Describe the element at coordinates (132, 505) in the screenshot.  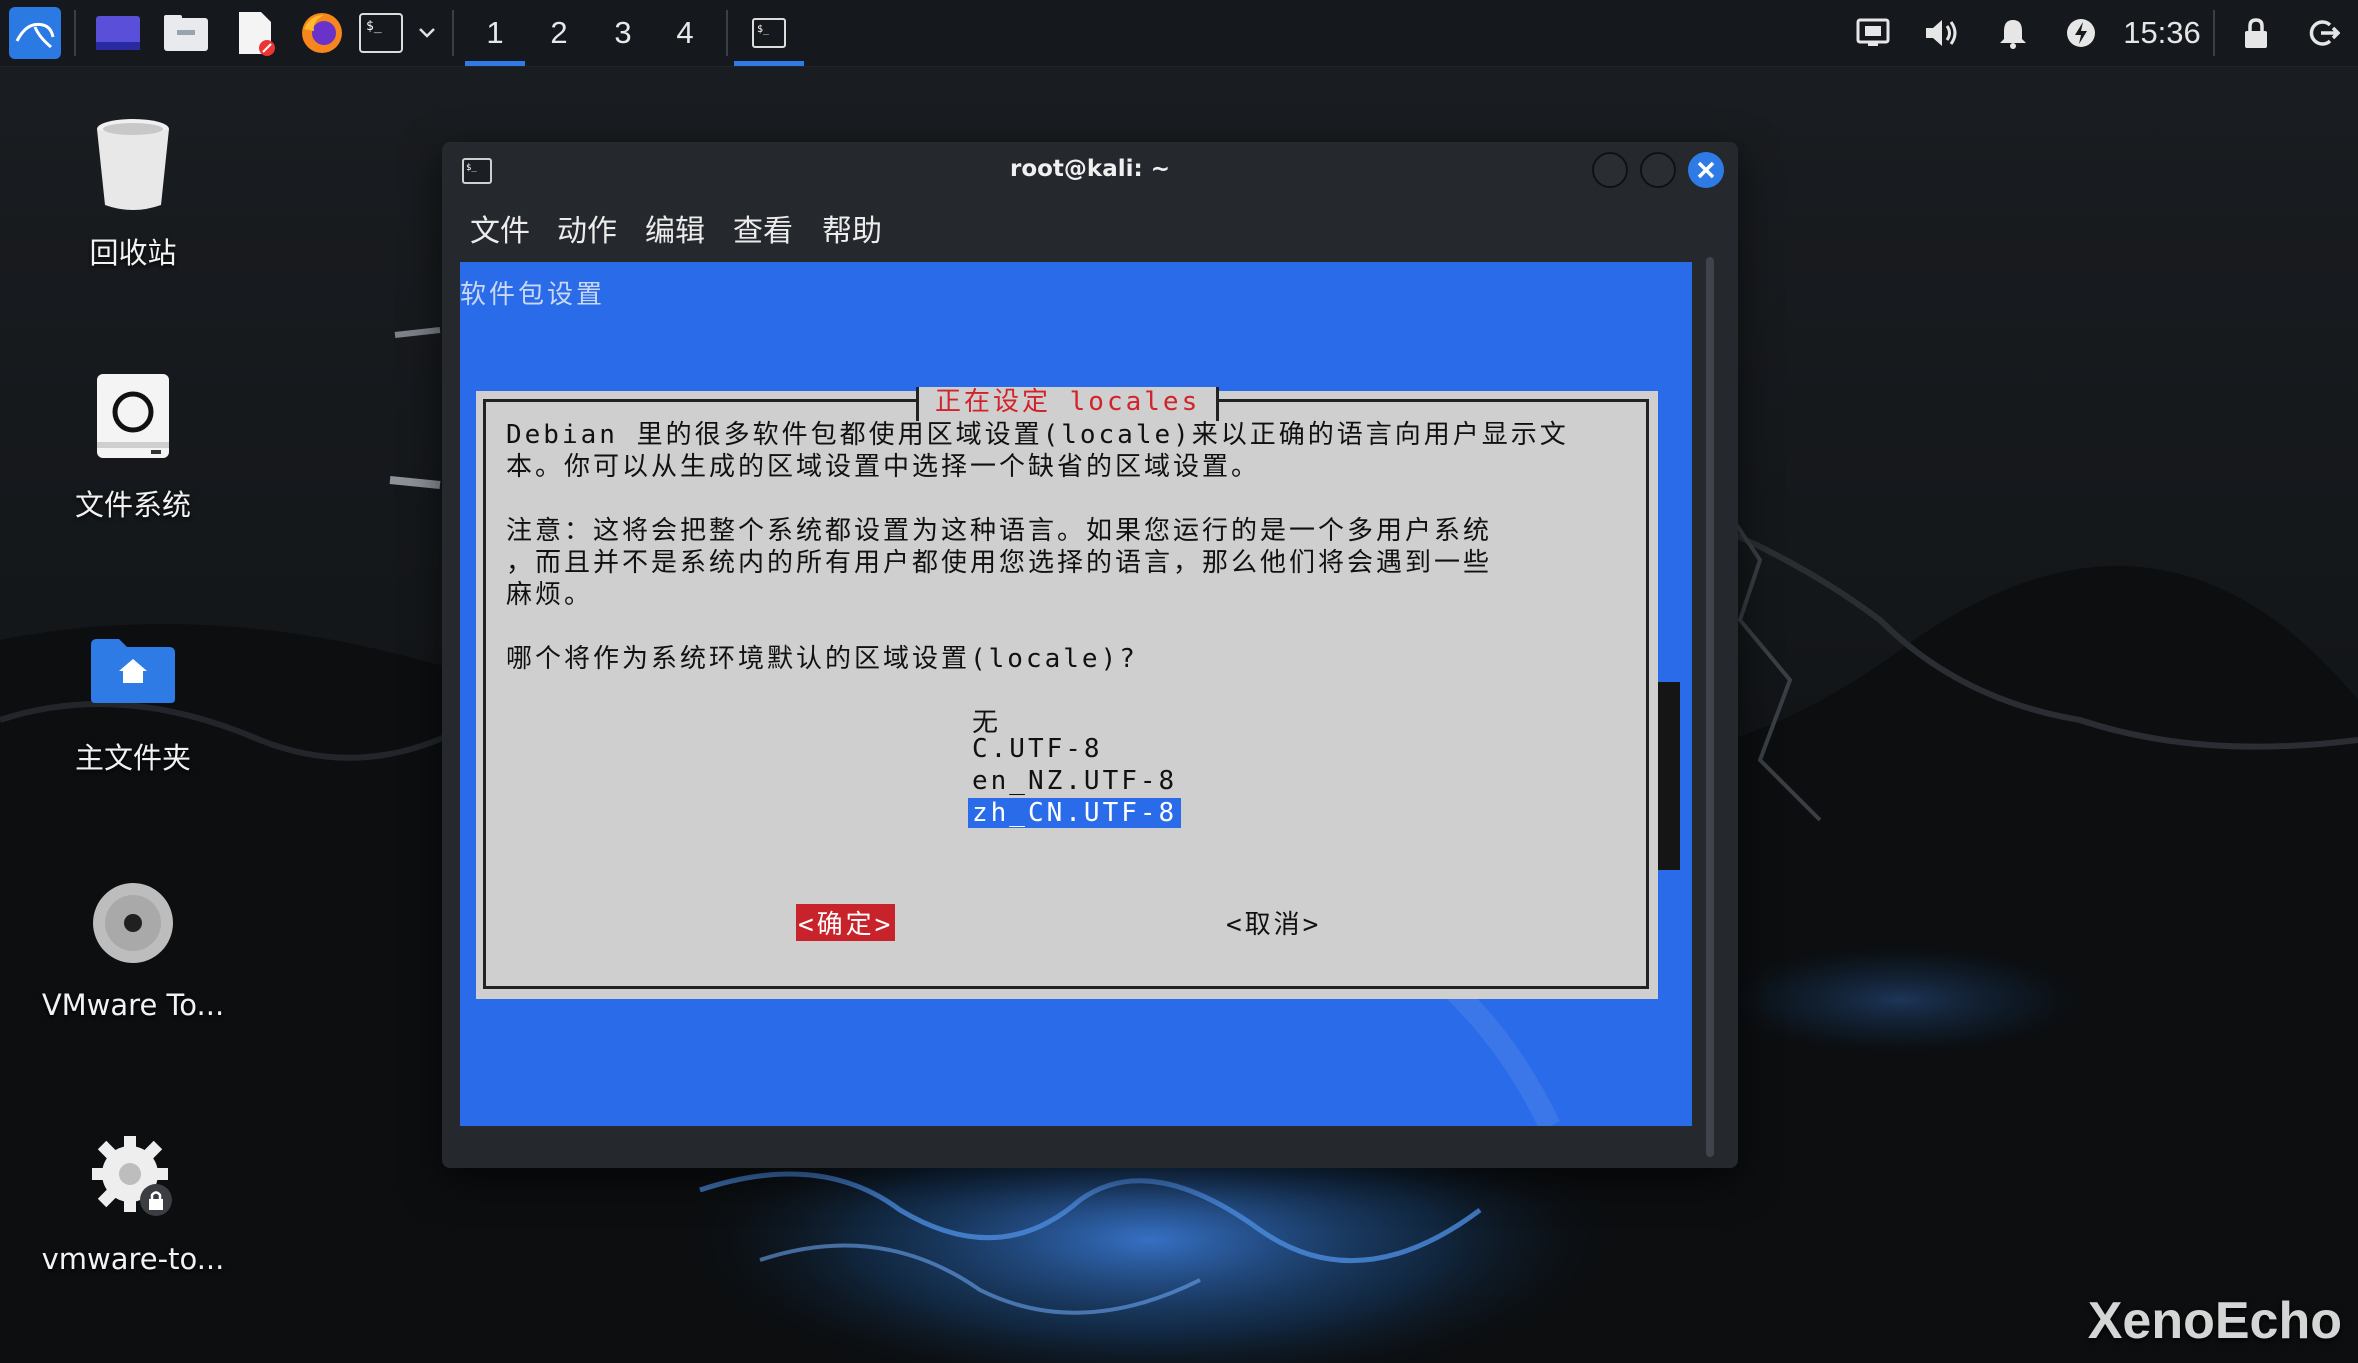
I see `desktop-item-label: 文件系统` at that location.